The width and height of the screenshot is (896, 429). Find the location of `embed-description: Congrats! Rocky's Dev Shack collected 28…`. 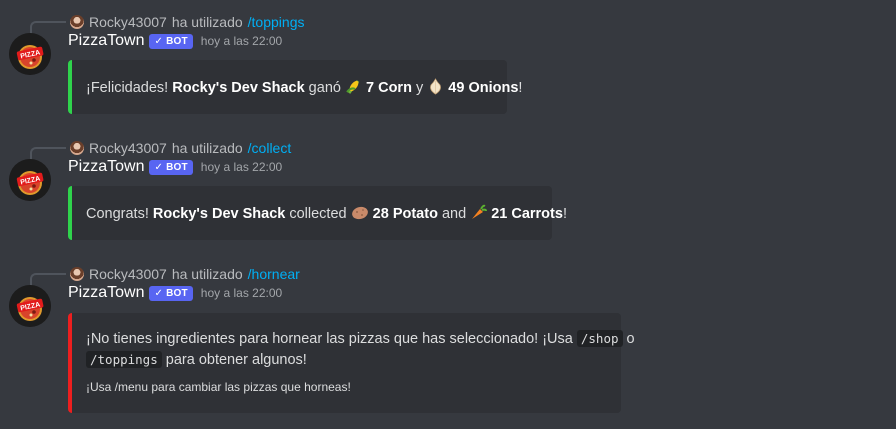

embed-description: Congrats! Rocky's Dev Shack collected 28… is located at coordinates (326, 214).